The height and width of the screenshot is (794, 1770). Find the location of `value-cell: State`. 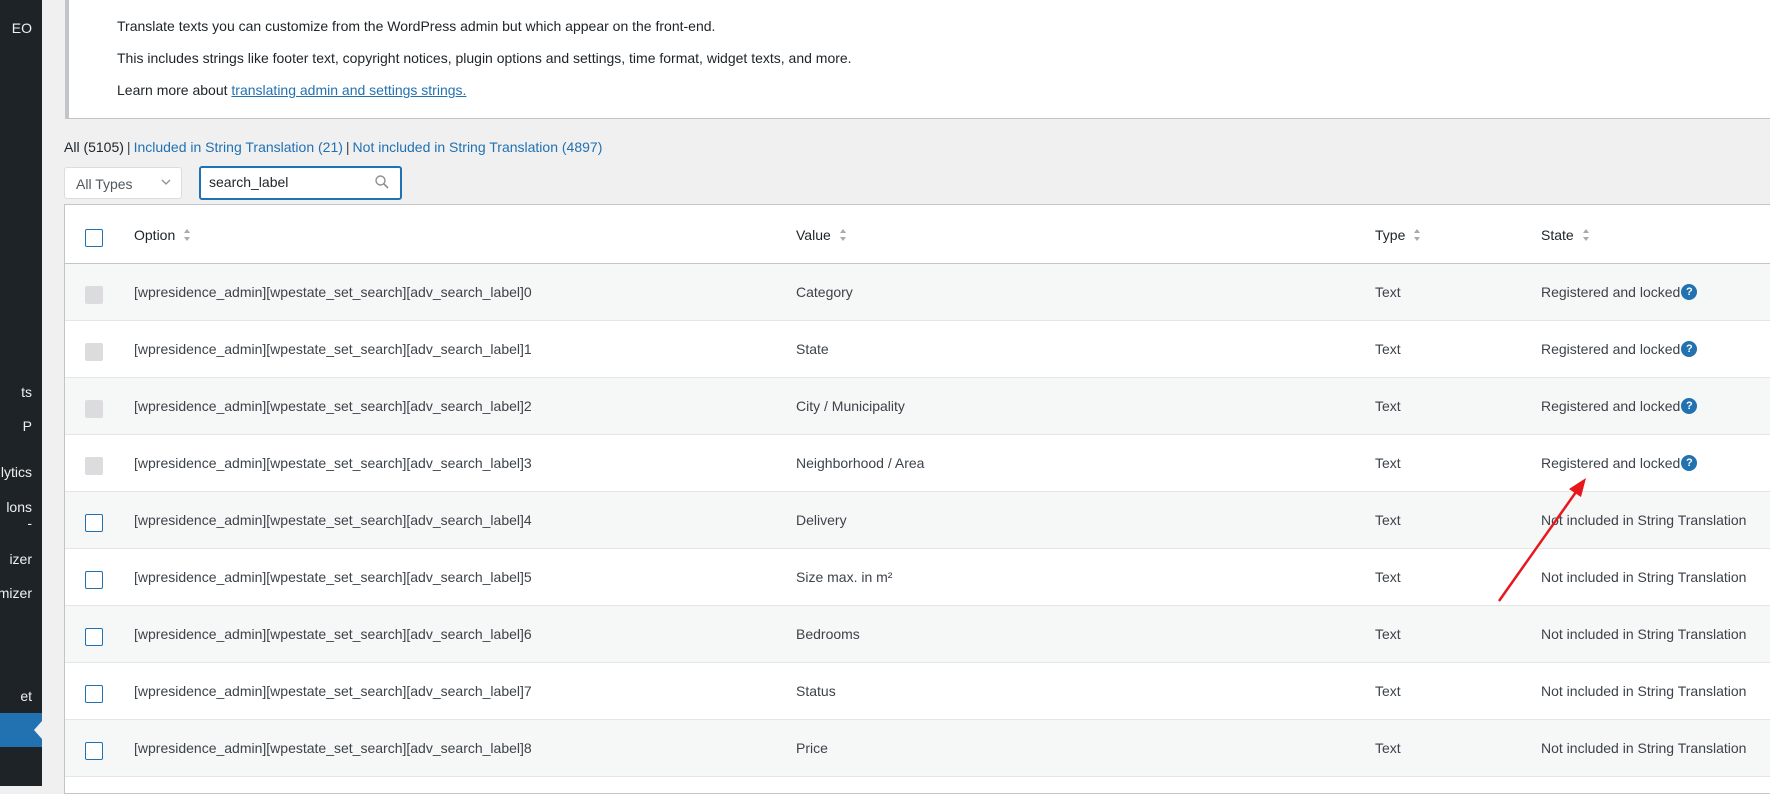

value-cell: State is located at coordinates (812, 349).